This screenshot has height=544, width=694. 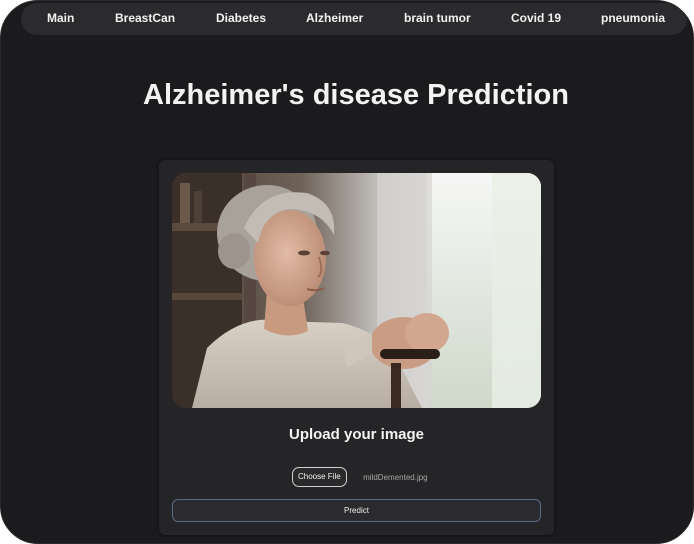 What do you see at coordinates (356, 434) in the screenshot?
I see `upload-heading: Upload your image` at bounding box center [356, 434].